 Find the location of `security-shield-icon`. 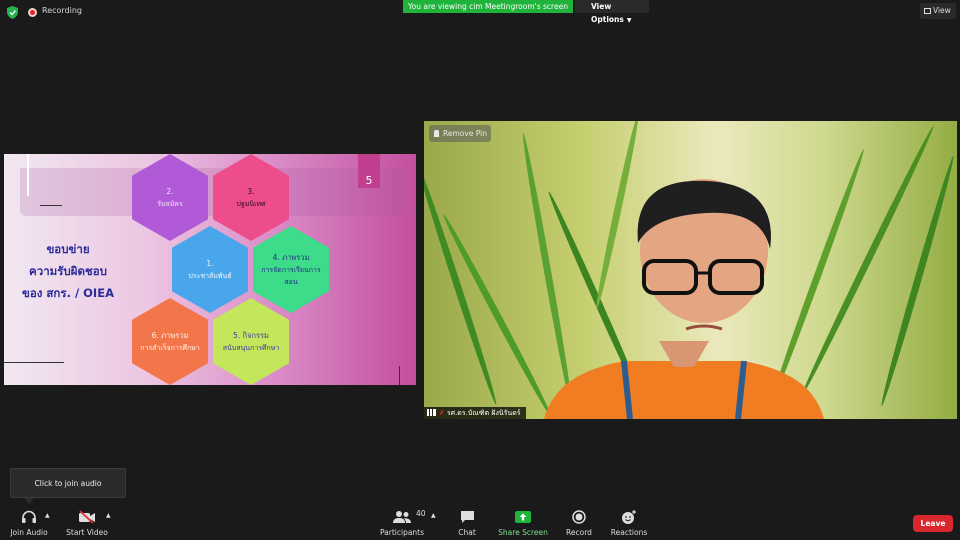

security-shield-icon is located at coordinates (12, 12).